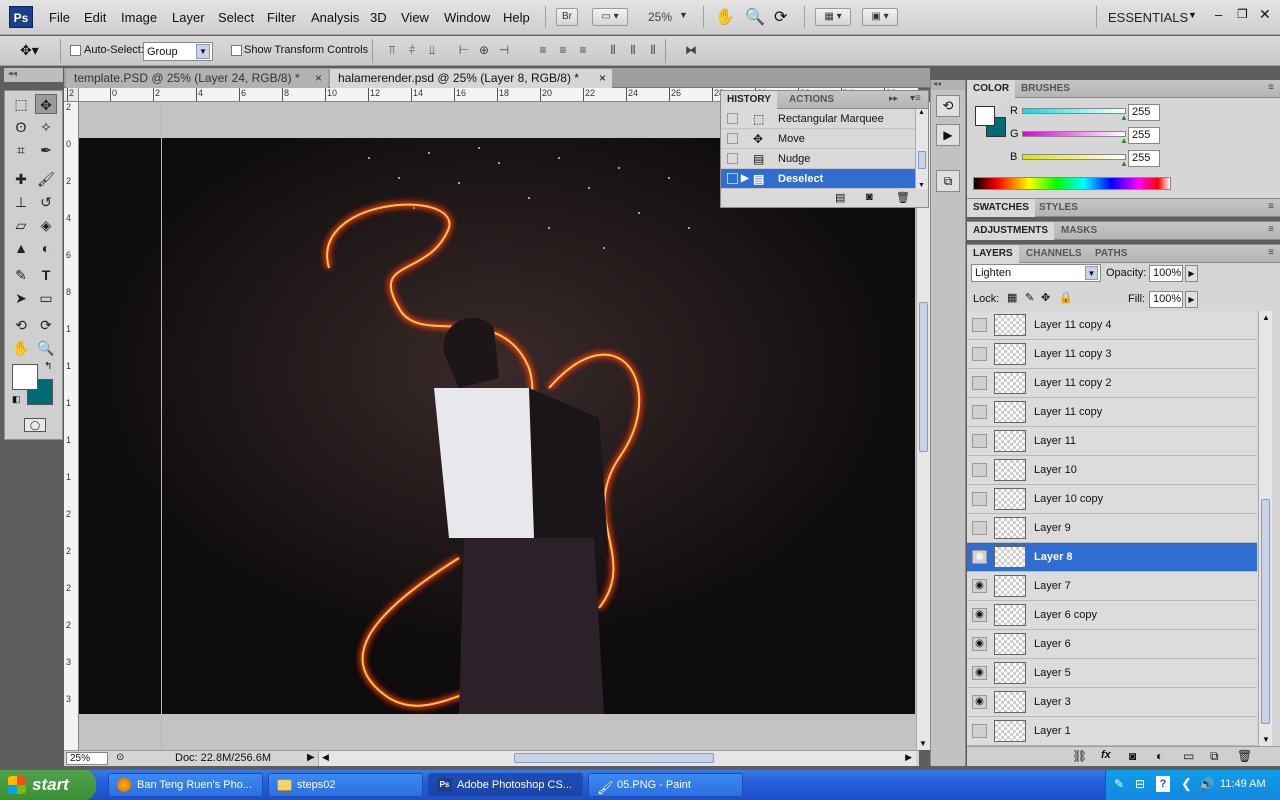  I want to click on menu-select: Select, so click(236, 17).